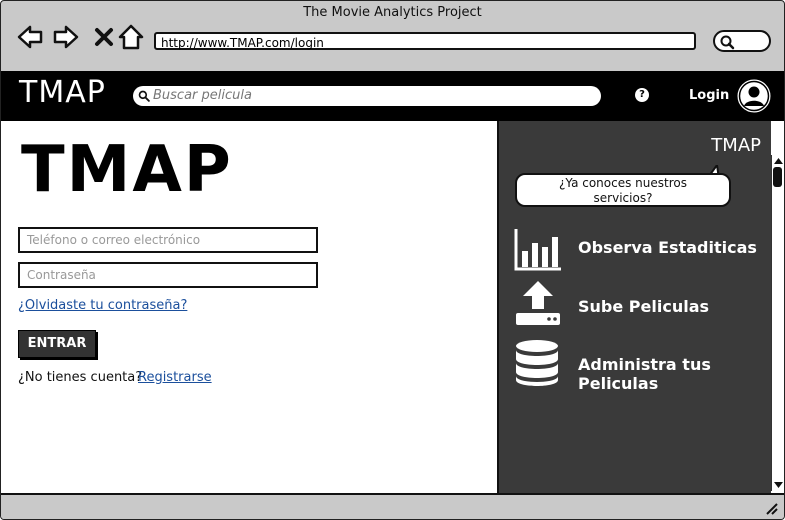  I want to click on scroll-up-icon, so click(778, 161).